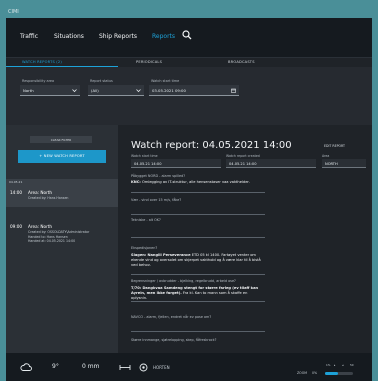  What do you see at coordinates (326, 156) in the screenshot?
I see `area-label: Area` at bounding box center [326, 156].